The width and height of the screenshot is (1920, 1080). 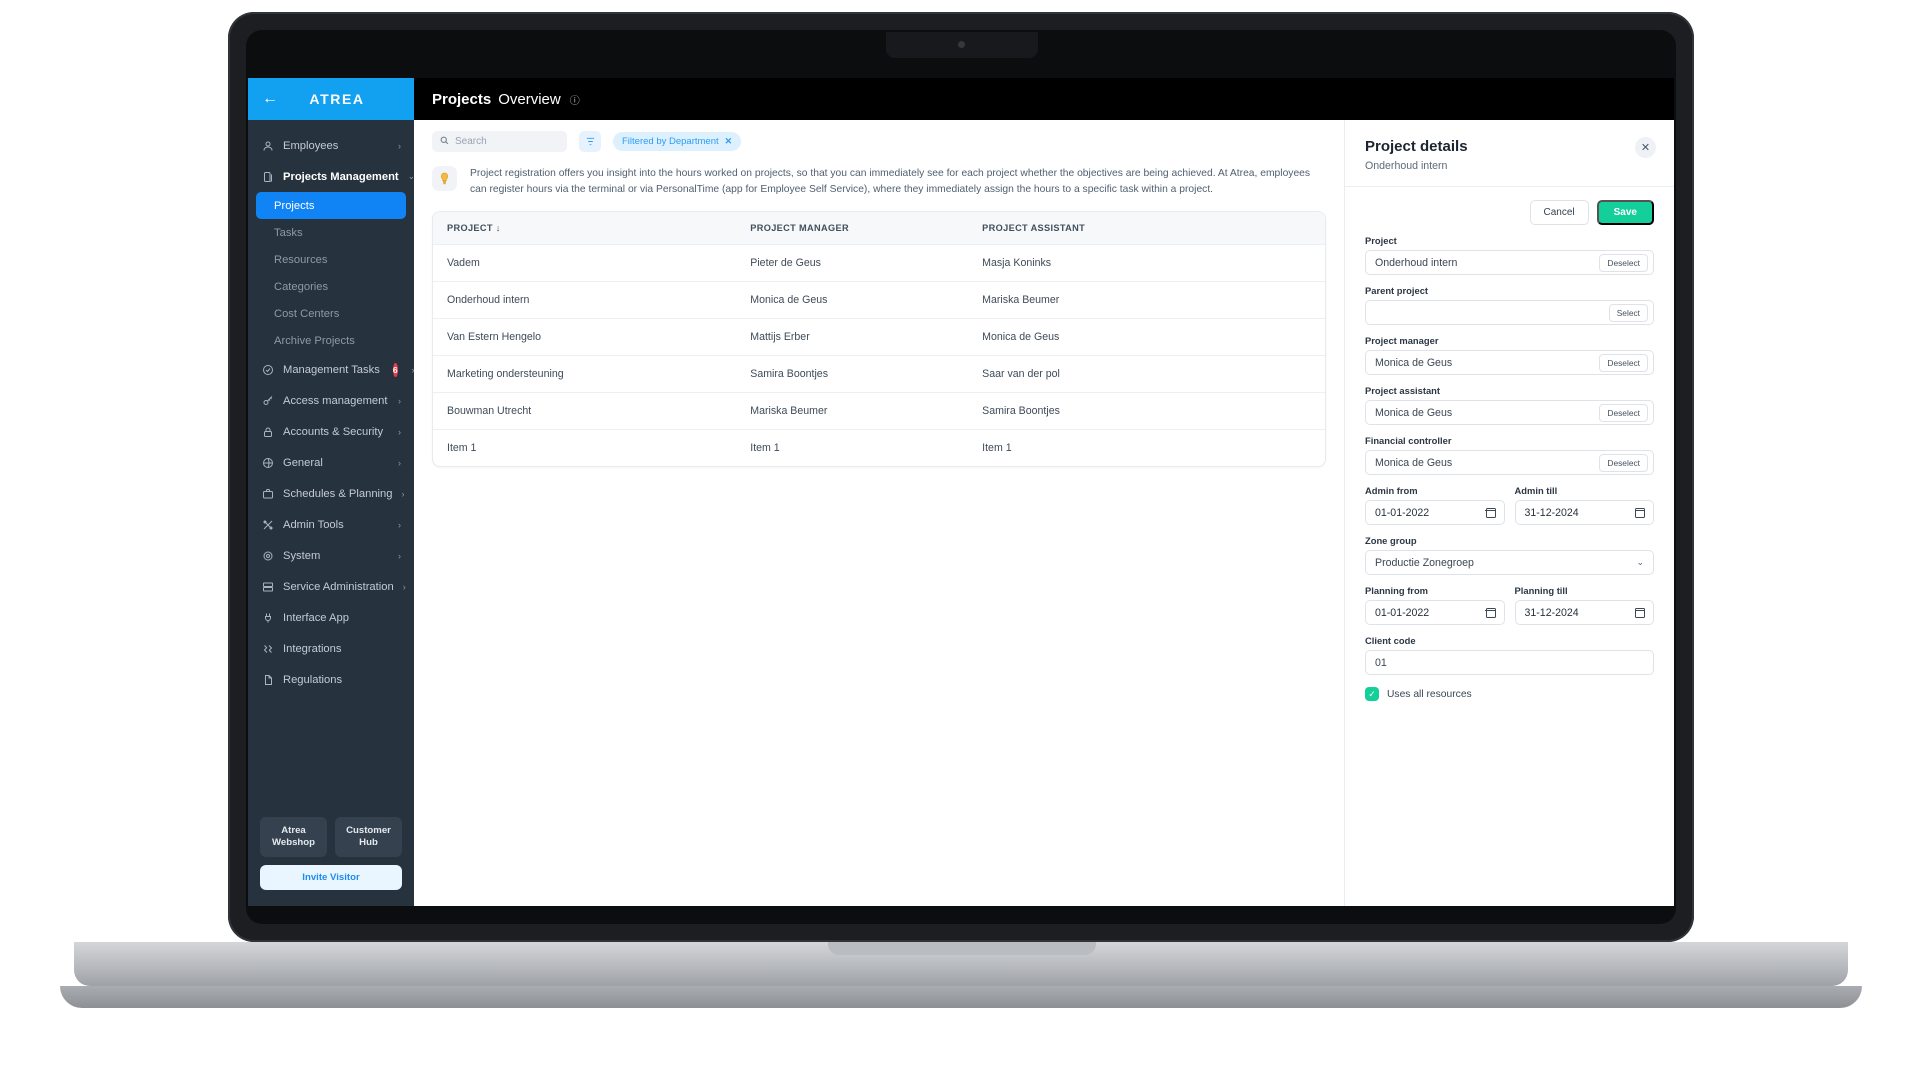 I want to click on document-icon, so click(x=267, y=679).